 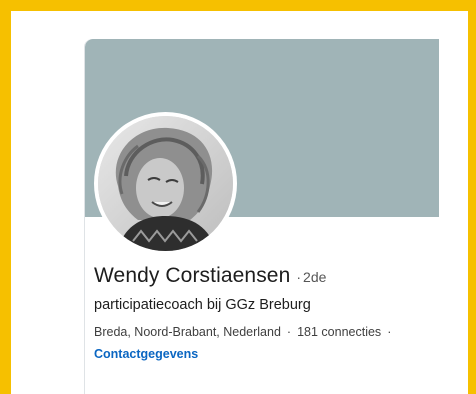 What do you see at coordinates (187, 332) in the screenshot?
I see `profile-location: Breda, Noord-Brabant, Nederland` at bounding box center [187, 332].